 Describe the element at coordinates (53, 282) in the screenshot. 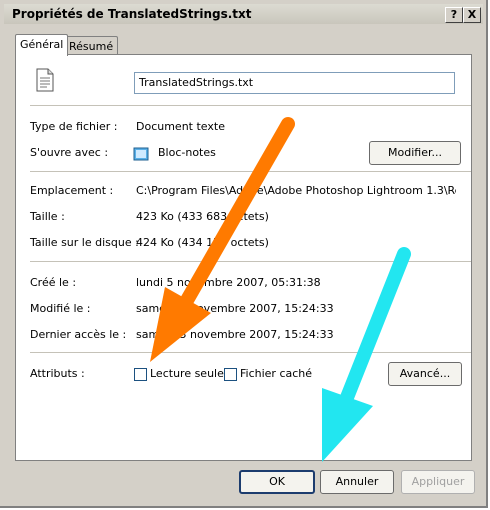

I see `created-label: Créé le :` at that location.